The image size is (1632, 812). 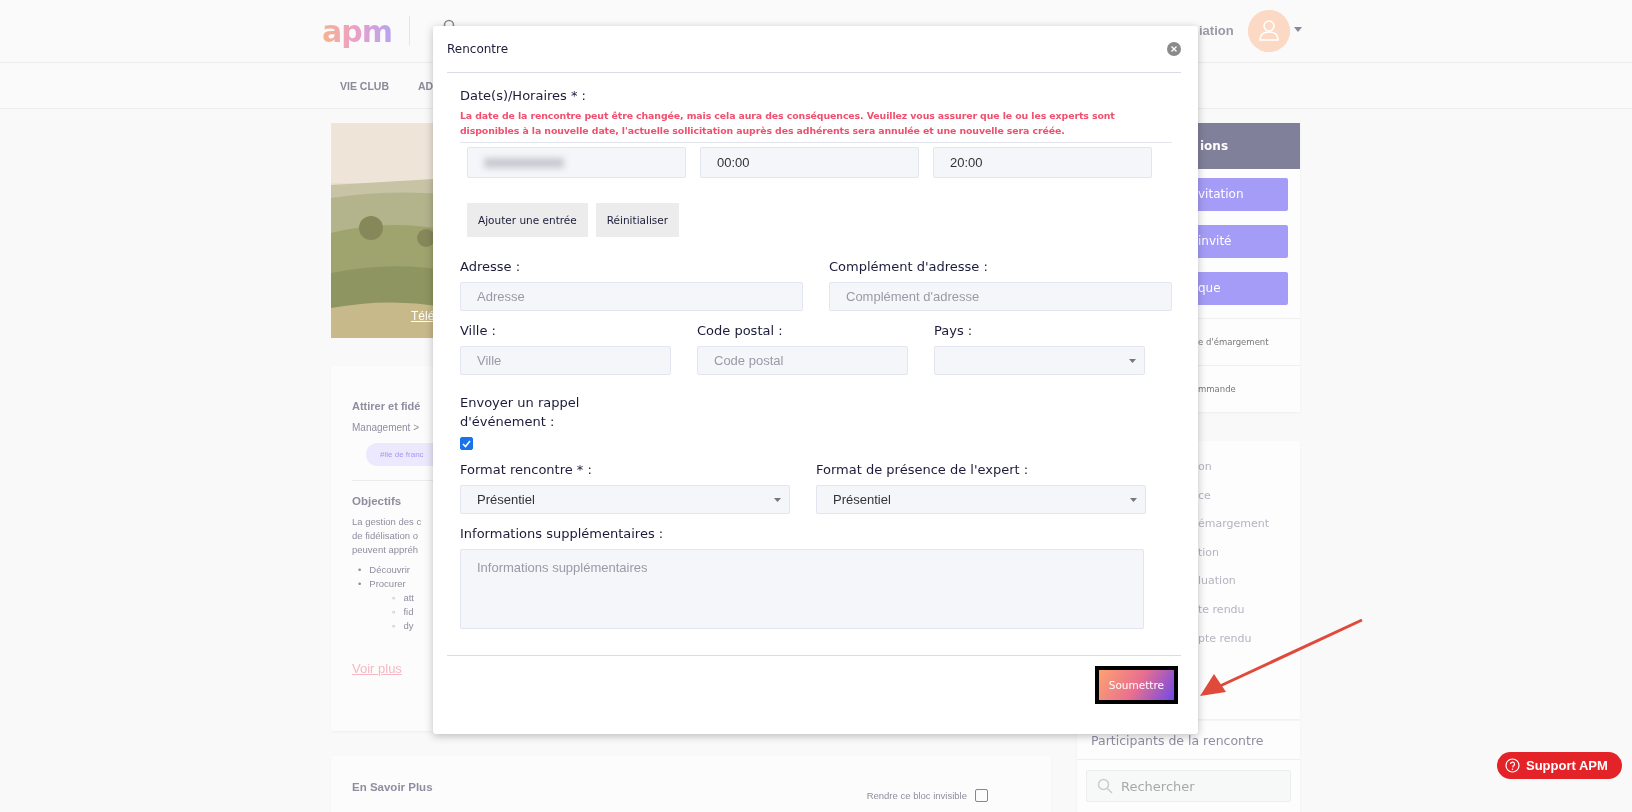 What do you see at coordinates (389, 570) in the screenshot?
I see `bullet-item: Découvrir` at bounding box center [389, 570].